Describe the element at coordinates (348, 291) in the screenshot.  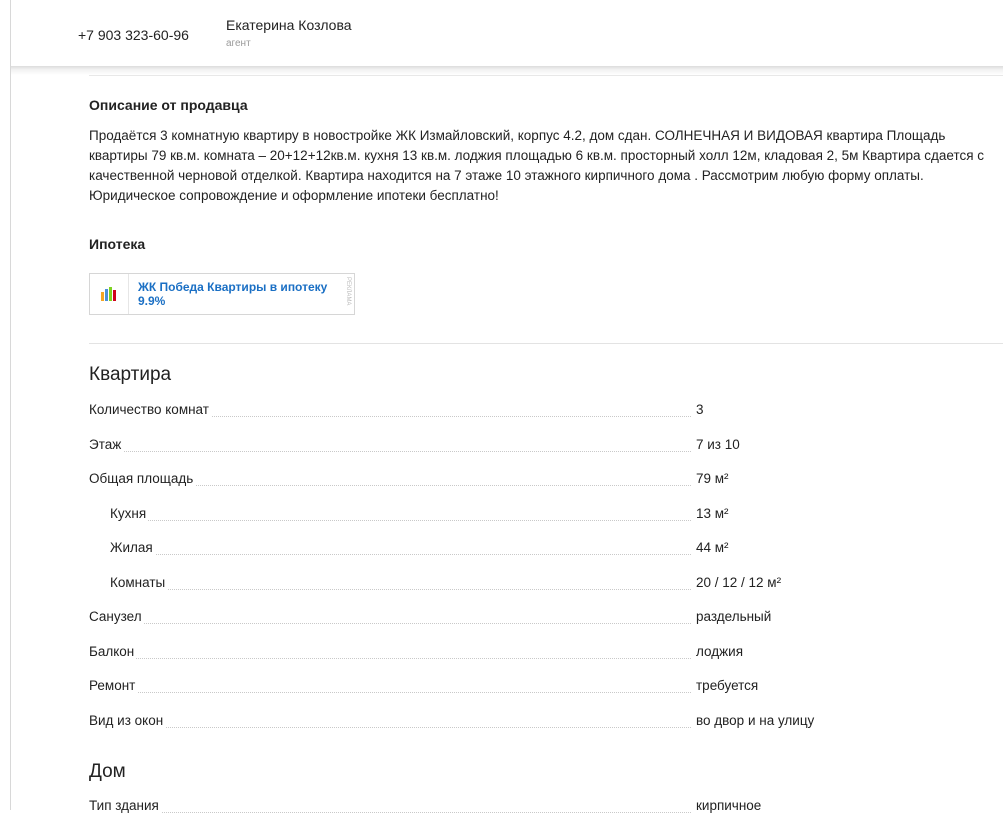
I see `ad-label: РЕКЛАМА` at that location.